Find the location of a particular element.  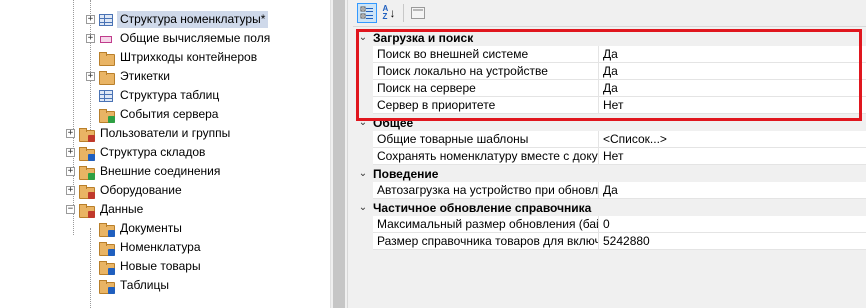

function-shape is located at coordinates (106, 39).